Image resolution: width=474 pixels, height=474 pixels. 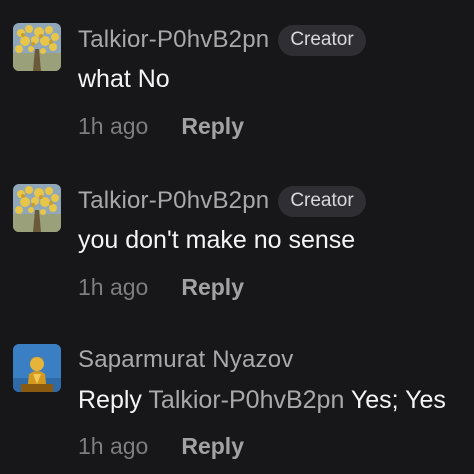 I want to click on golden-statue-avatar-icon, so click(x=37, y=368).